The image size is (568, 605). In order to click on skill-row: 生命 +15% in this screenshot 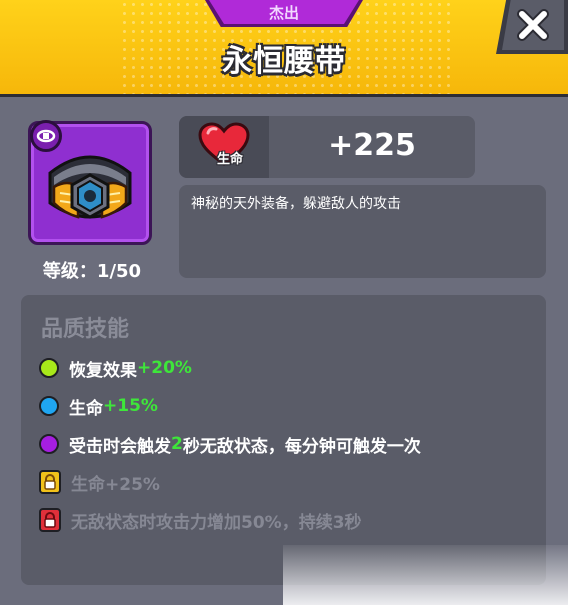, I will do `click(98, 406)`.